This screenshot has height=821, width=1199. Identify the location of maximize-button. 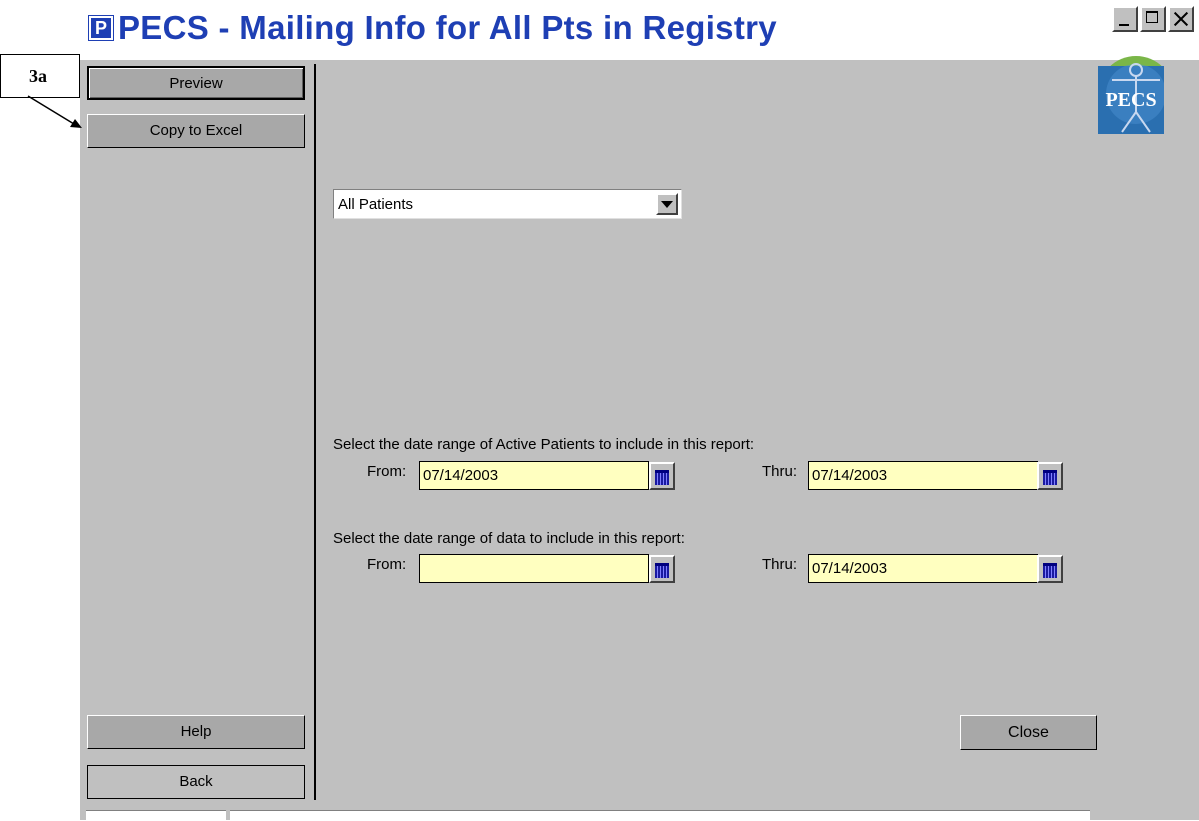
(1153, 19).